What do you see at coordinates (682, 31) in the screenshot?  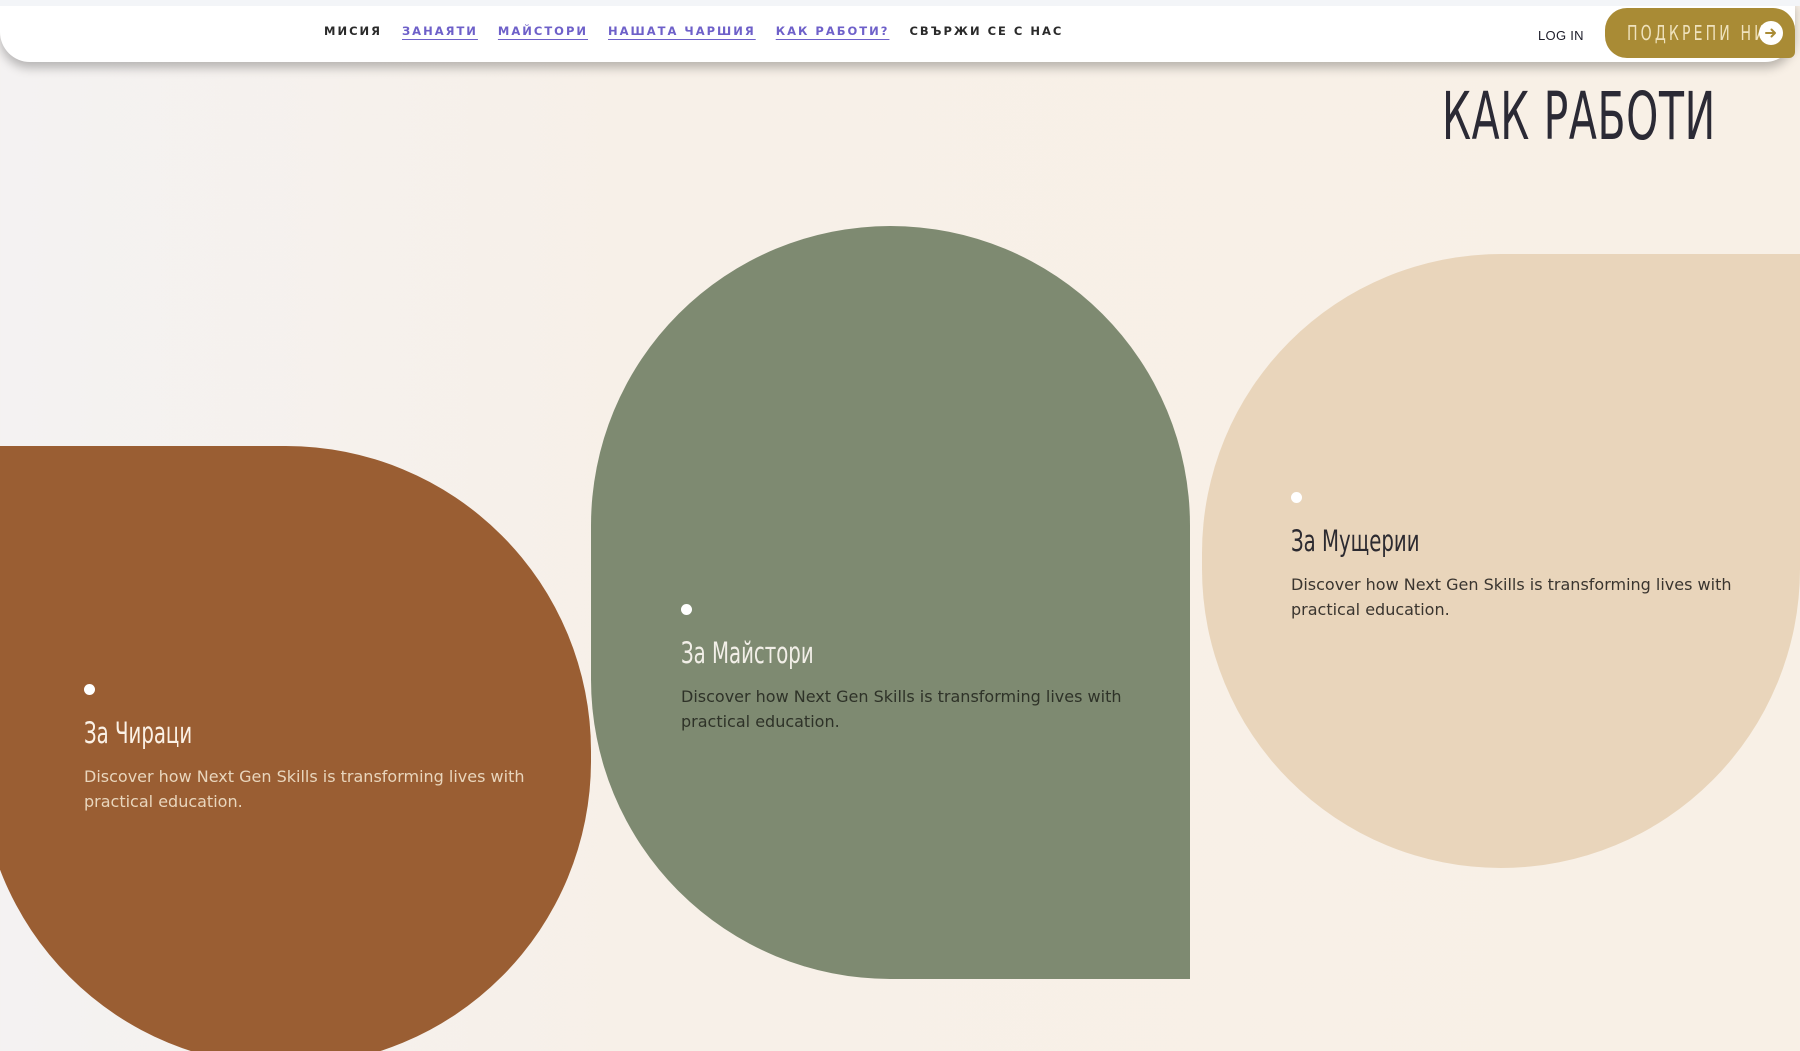 I see `nav-item-our-bazaar: НАШАТА ЧАРШИЯ` at bounding box center [682, 31].